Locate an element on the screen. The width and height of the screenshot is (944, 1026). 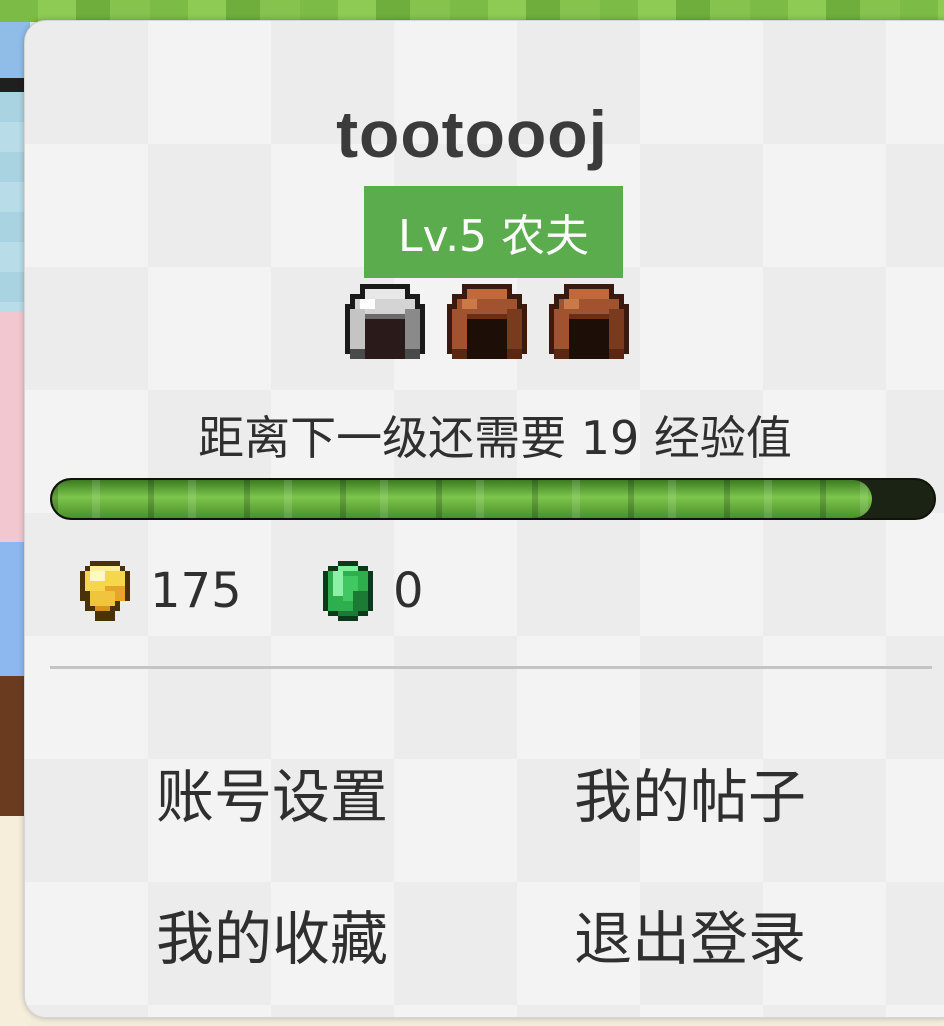
logout-link: 退出登录 is located at coordinates (690, 934).